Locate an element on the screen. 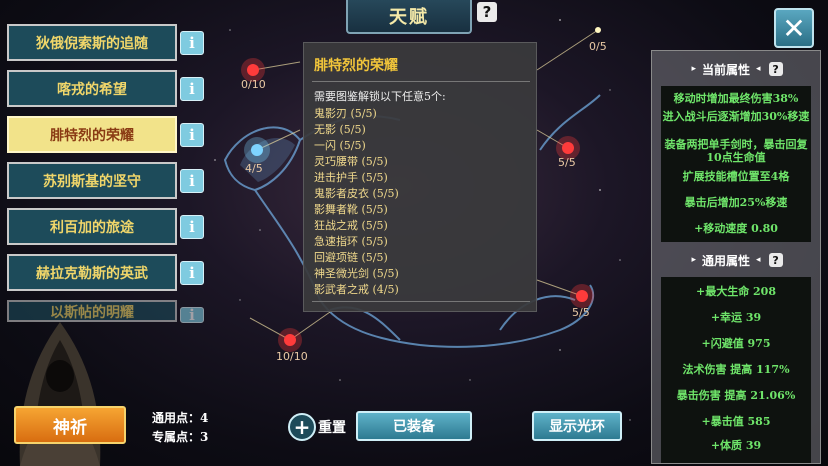  current-attr-item: 扩展技能槽位置至4格 is located at coordinates (736, 176).